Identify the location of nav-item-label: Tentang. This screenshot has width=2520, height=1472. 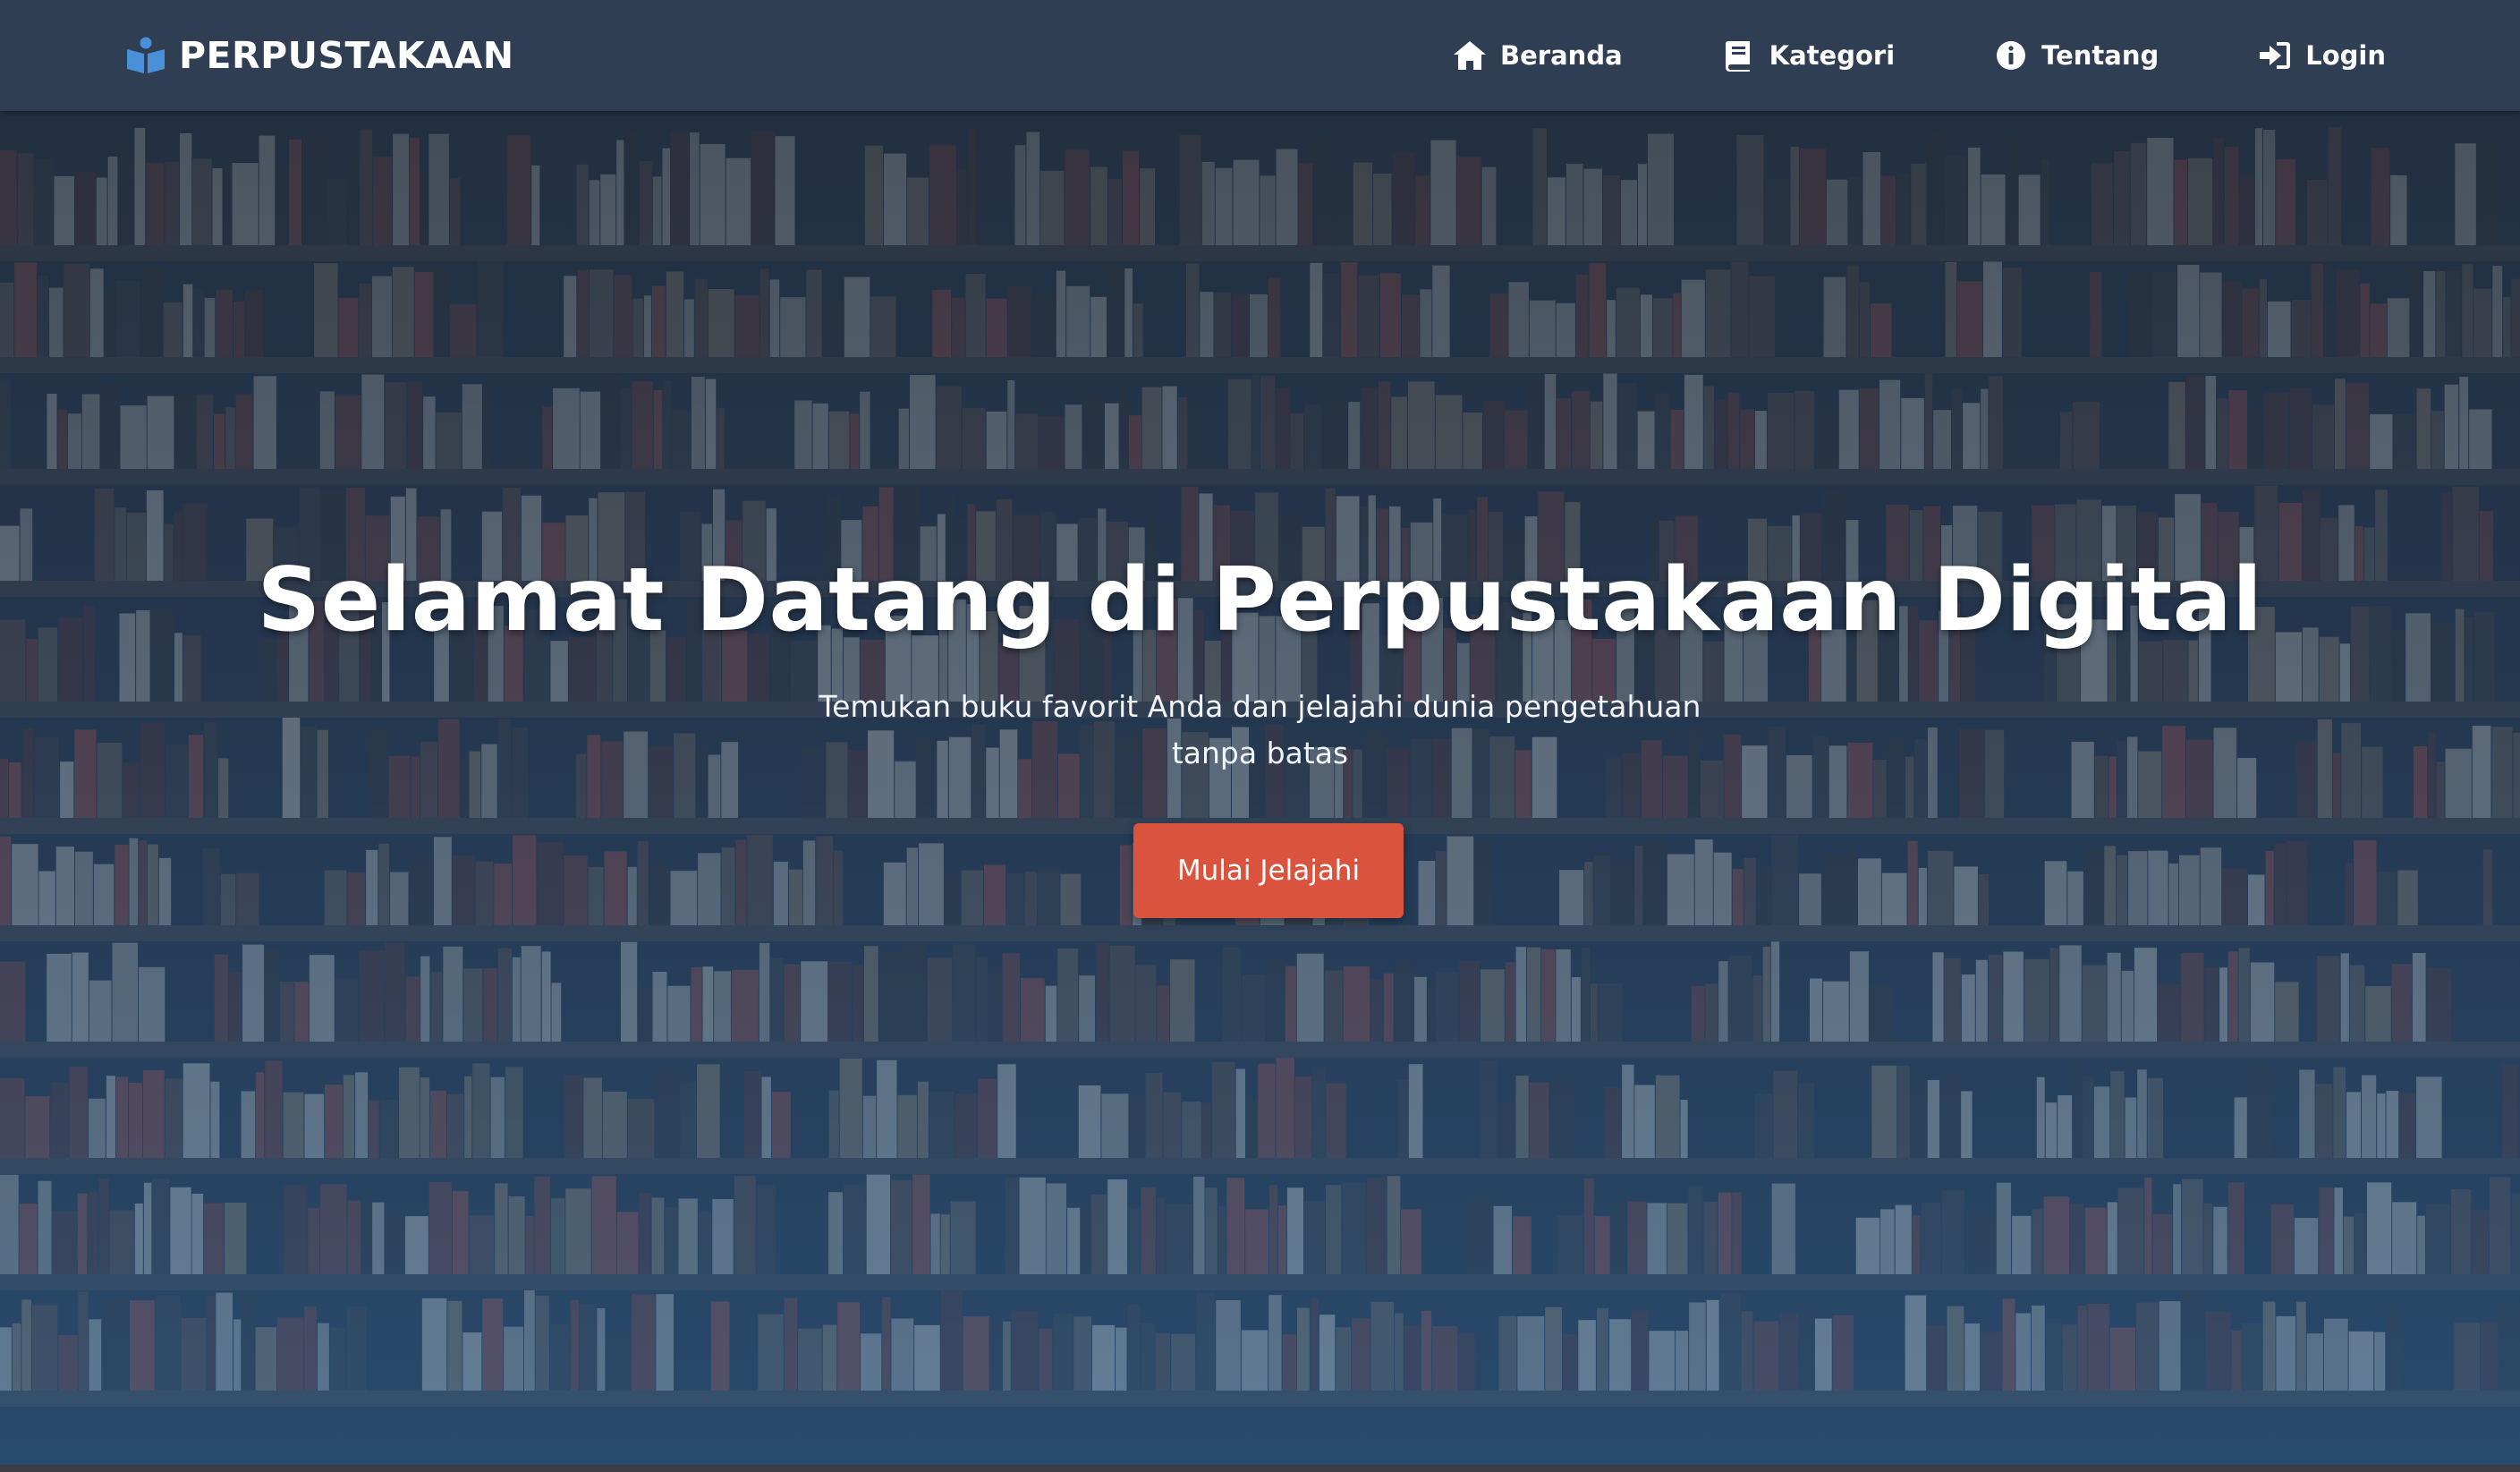
(2100, 55).